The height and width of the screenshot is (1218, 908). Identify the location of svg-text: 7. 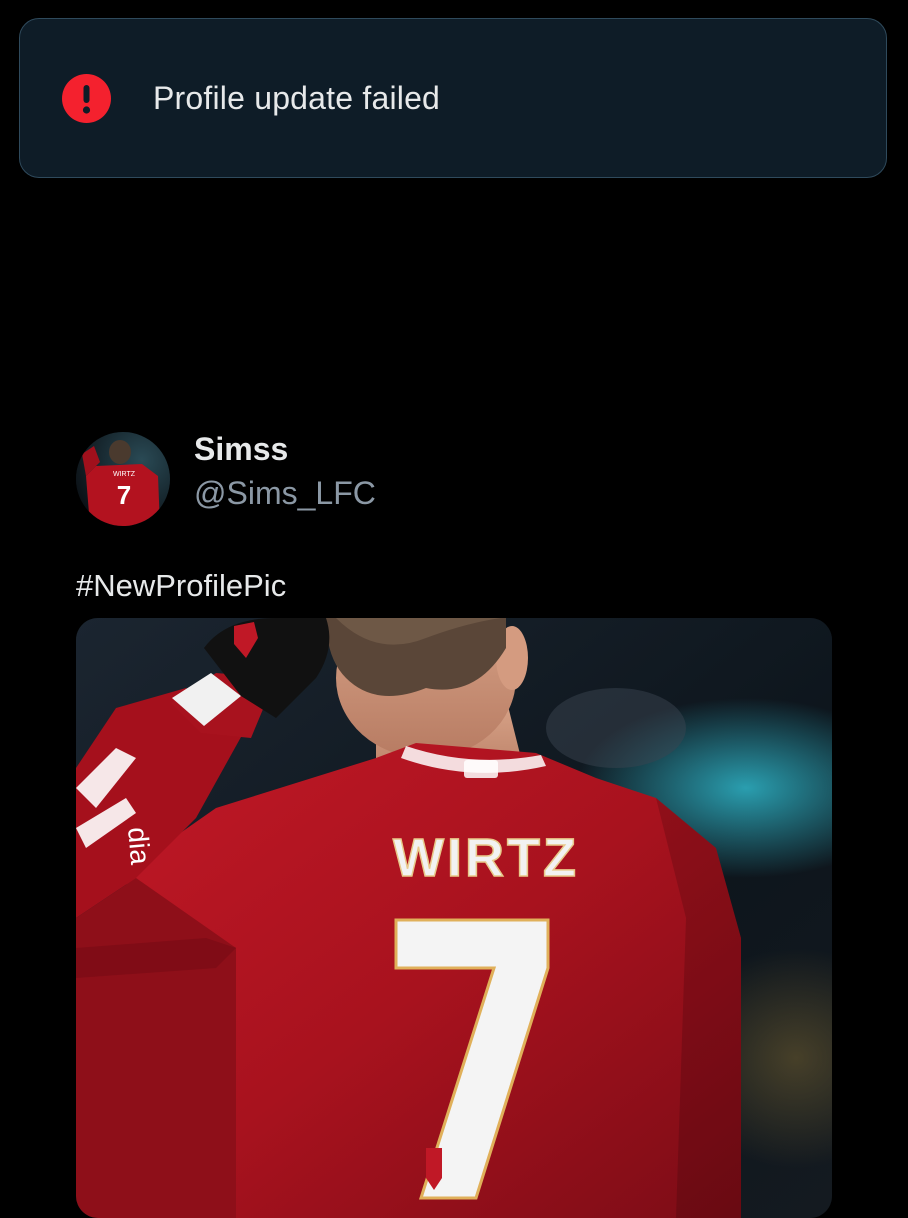
(124, 495).